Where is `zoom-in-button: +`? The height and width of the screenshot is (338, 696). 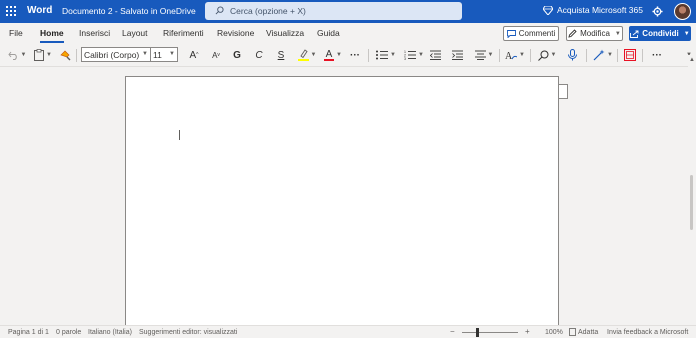
zoom-in-button: + is located at coordinates (527, 331).